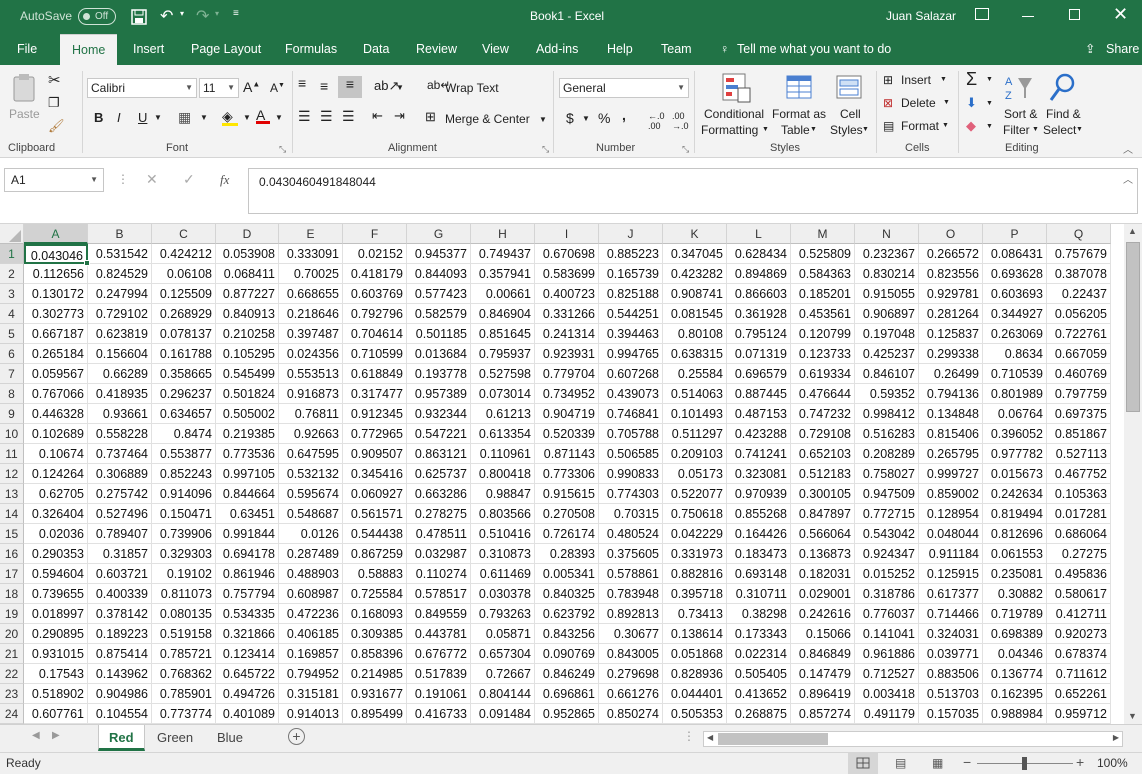 The height and width of the screenshot is (774, 1142). What do you see at coordinates (759, 554) in the screenshot?
I see `table-cell: 0.183473` at bounding box center [759, 554].